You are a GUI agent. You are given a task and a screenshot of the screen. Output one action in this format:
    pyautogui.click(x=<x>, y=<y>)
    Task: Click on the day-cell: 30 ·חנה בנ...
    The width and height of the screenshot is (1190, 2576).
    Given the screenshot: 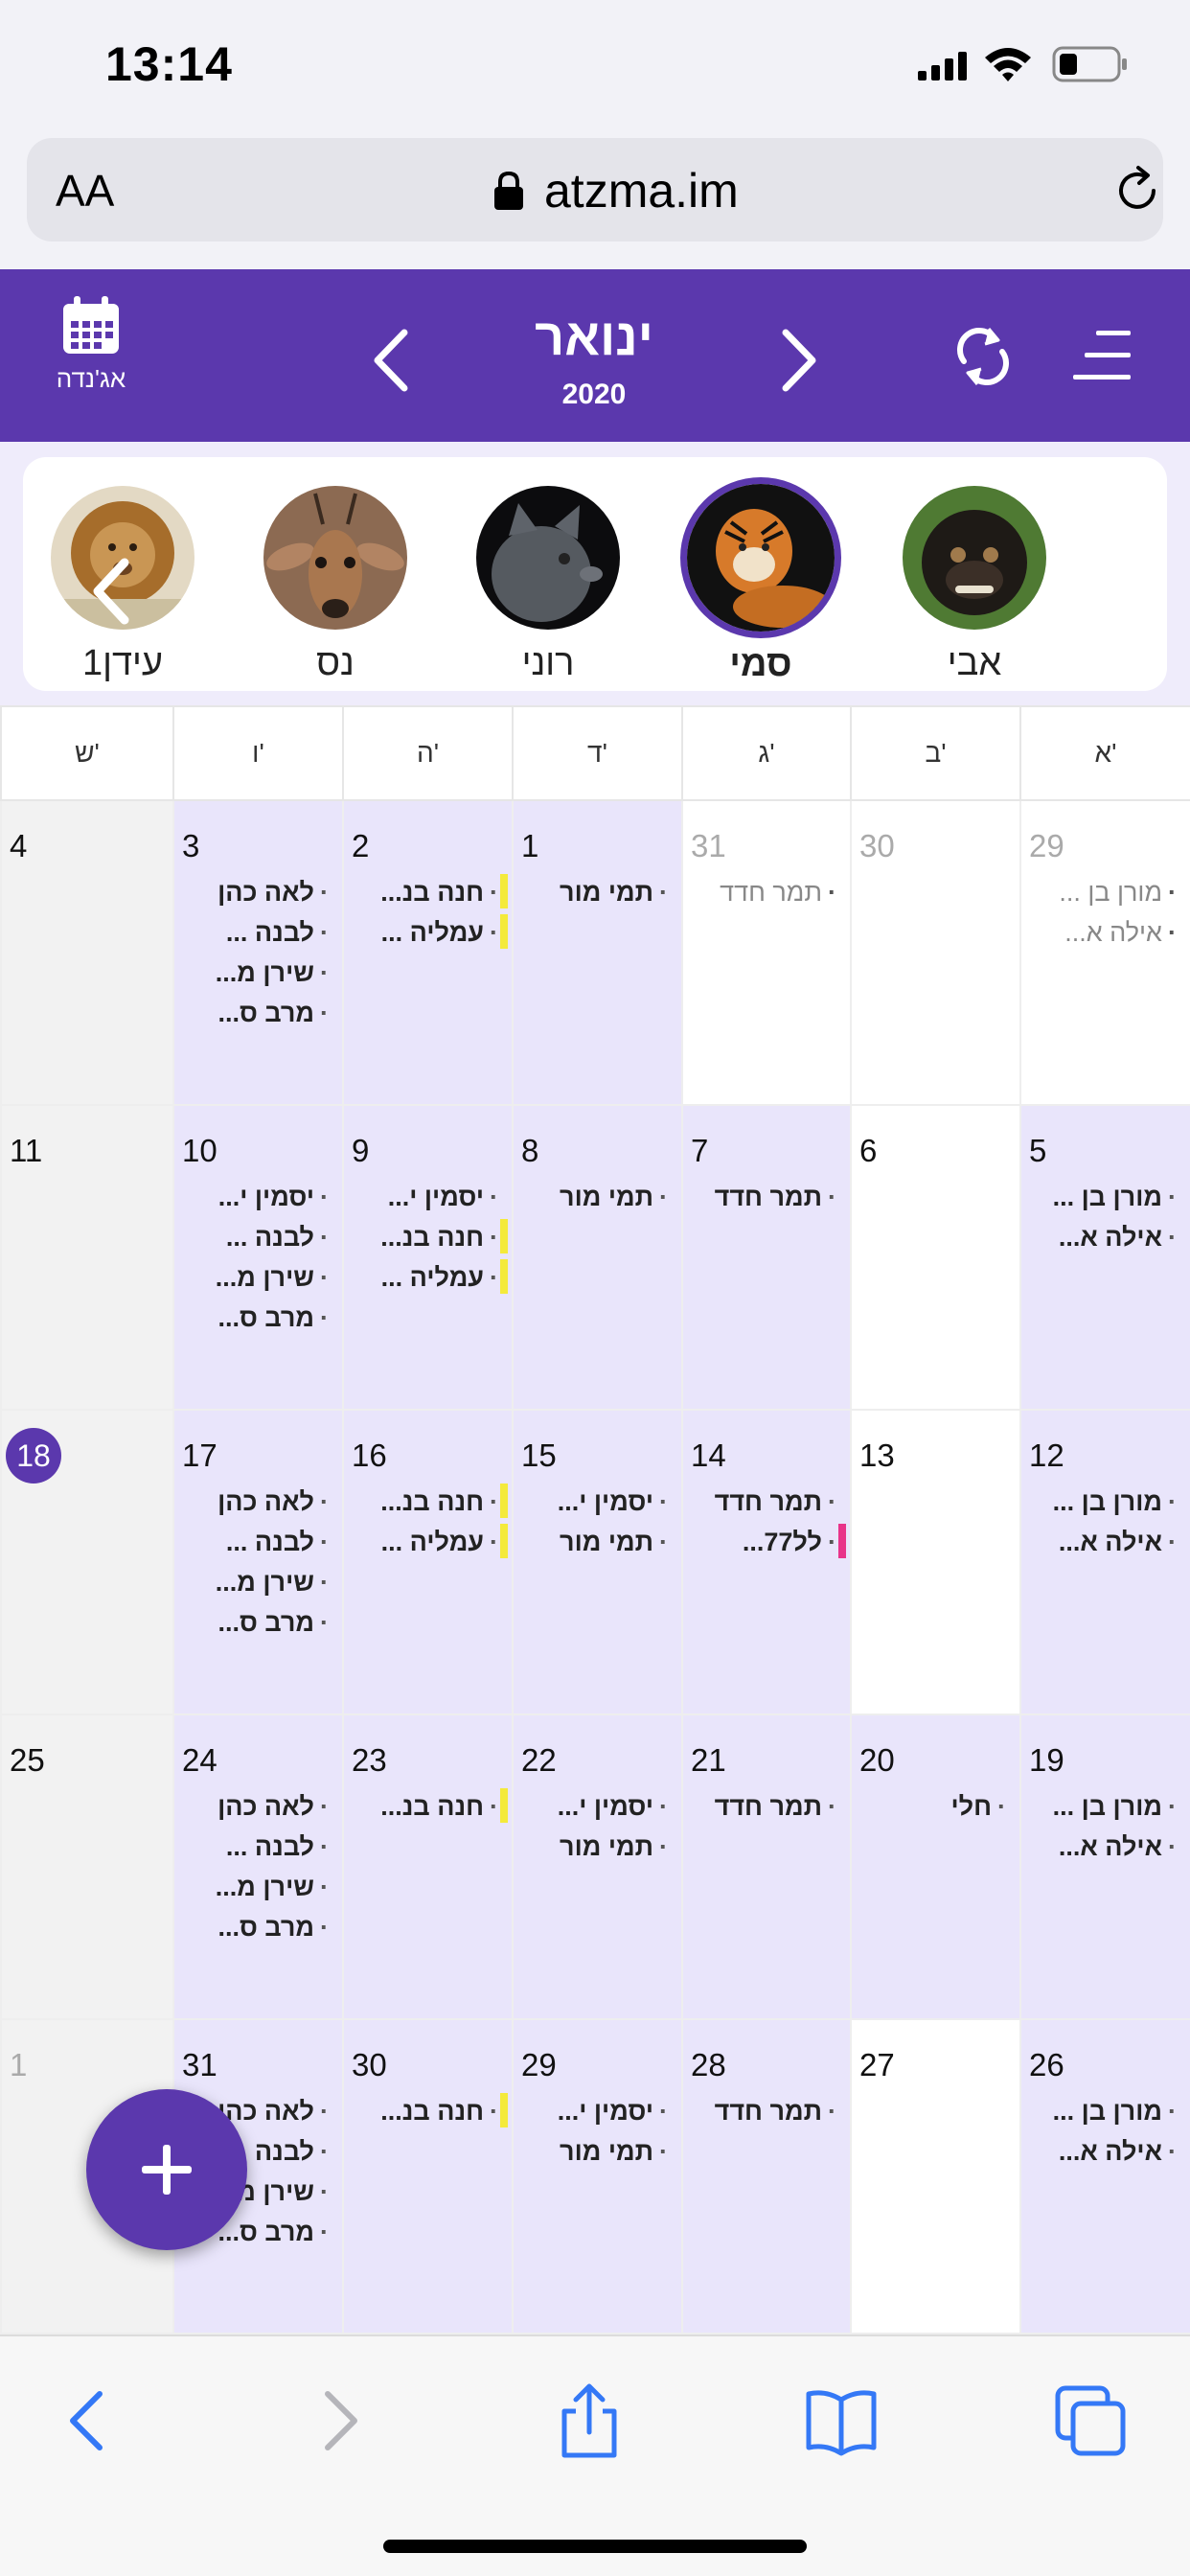 What is the action you would take?
    pyautogui.click(x=427, y=2177)
    